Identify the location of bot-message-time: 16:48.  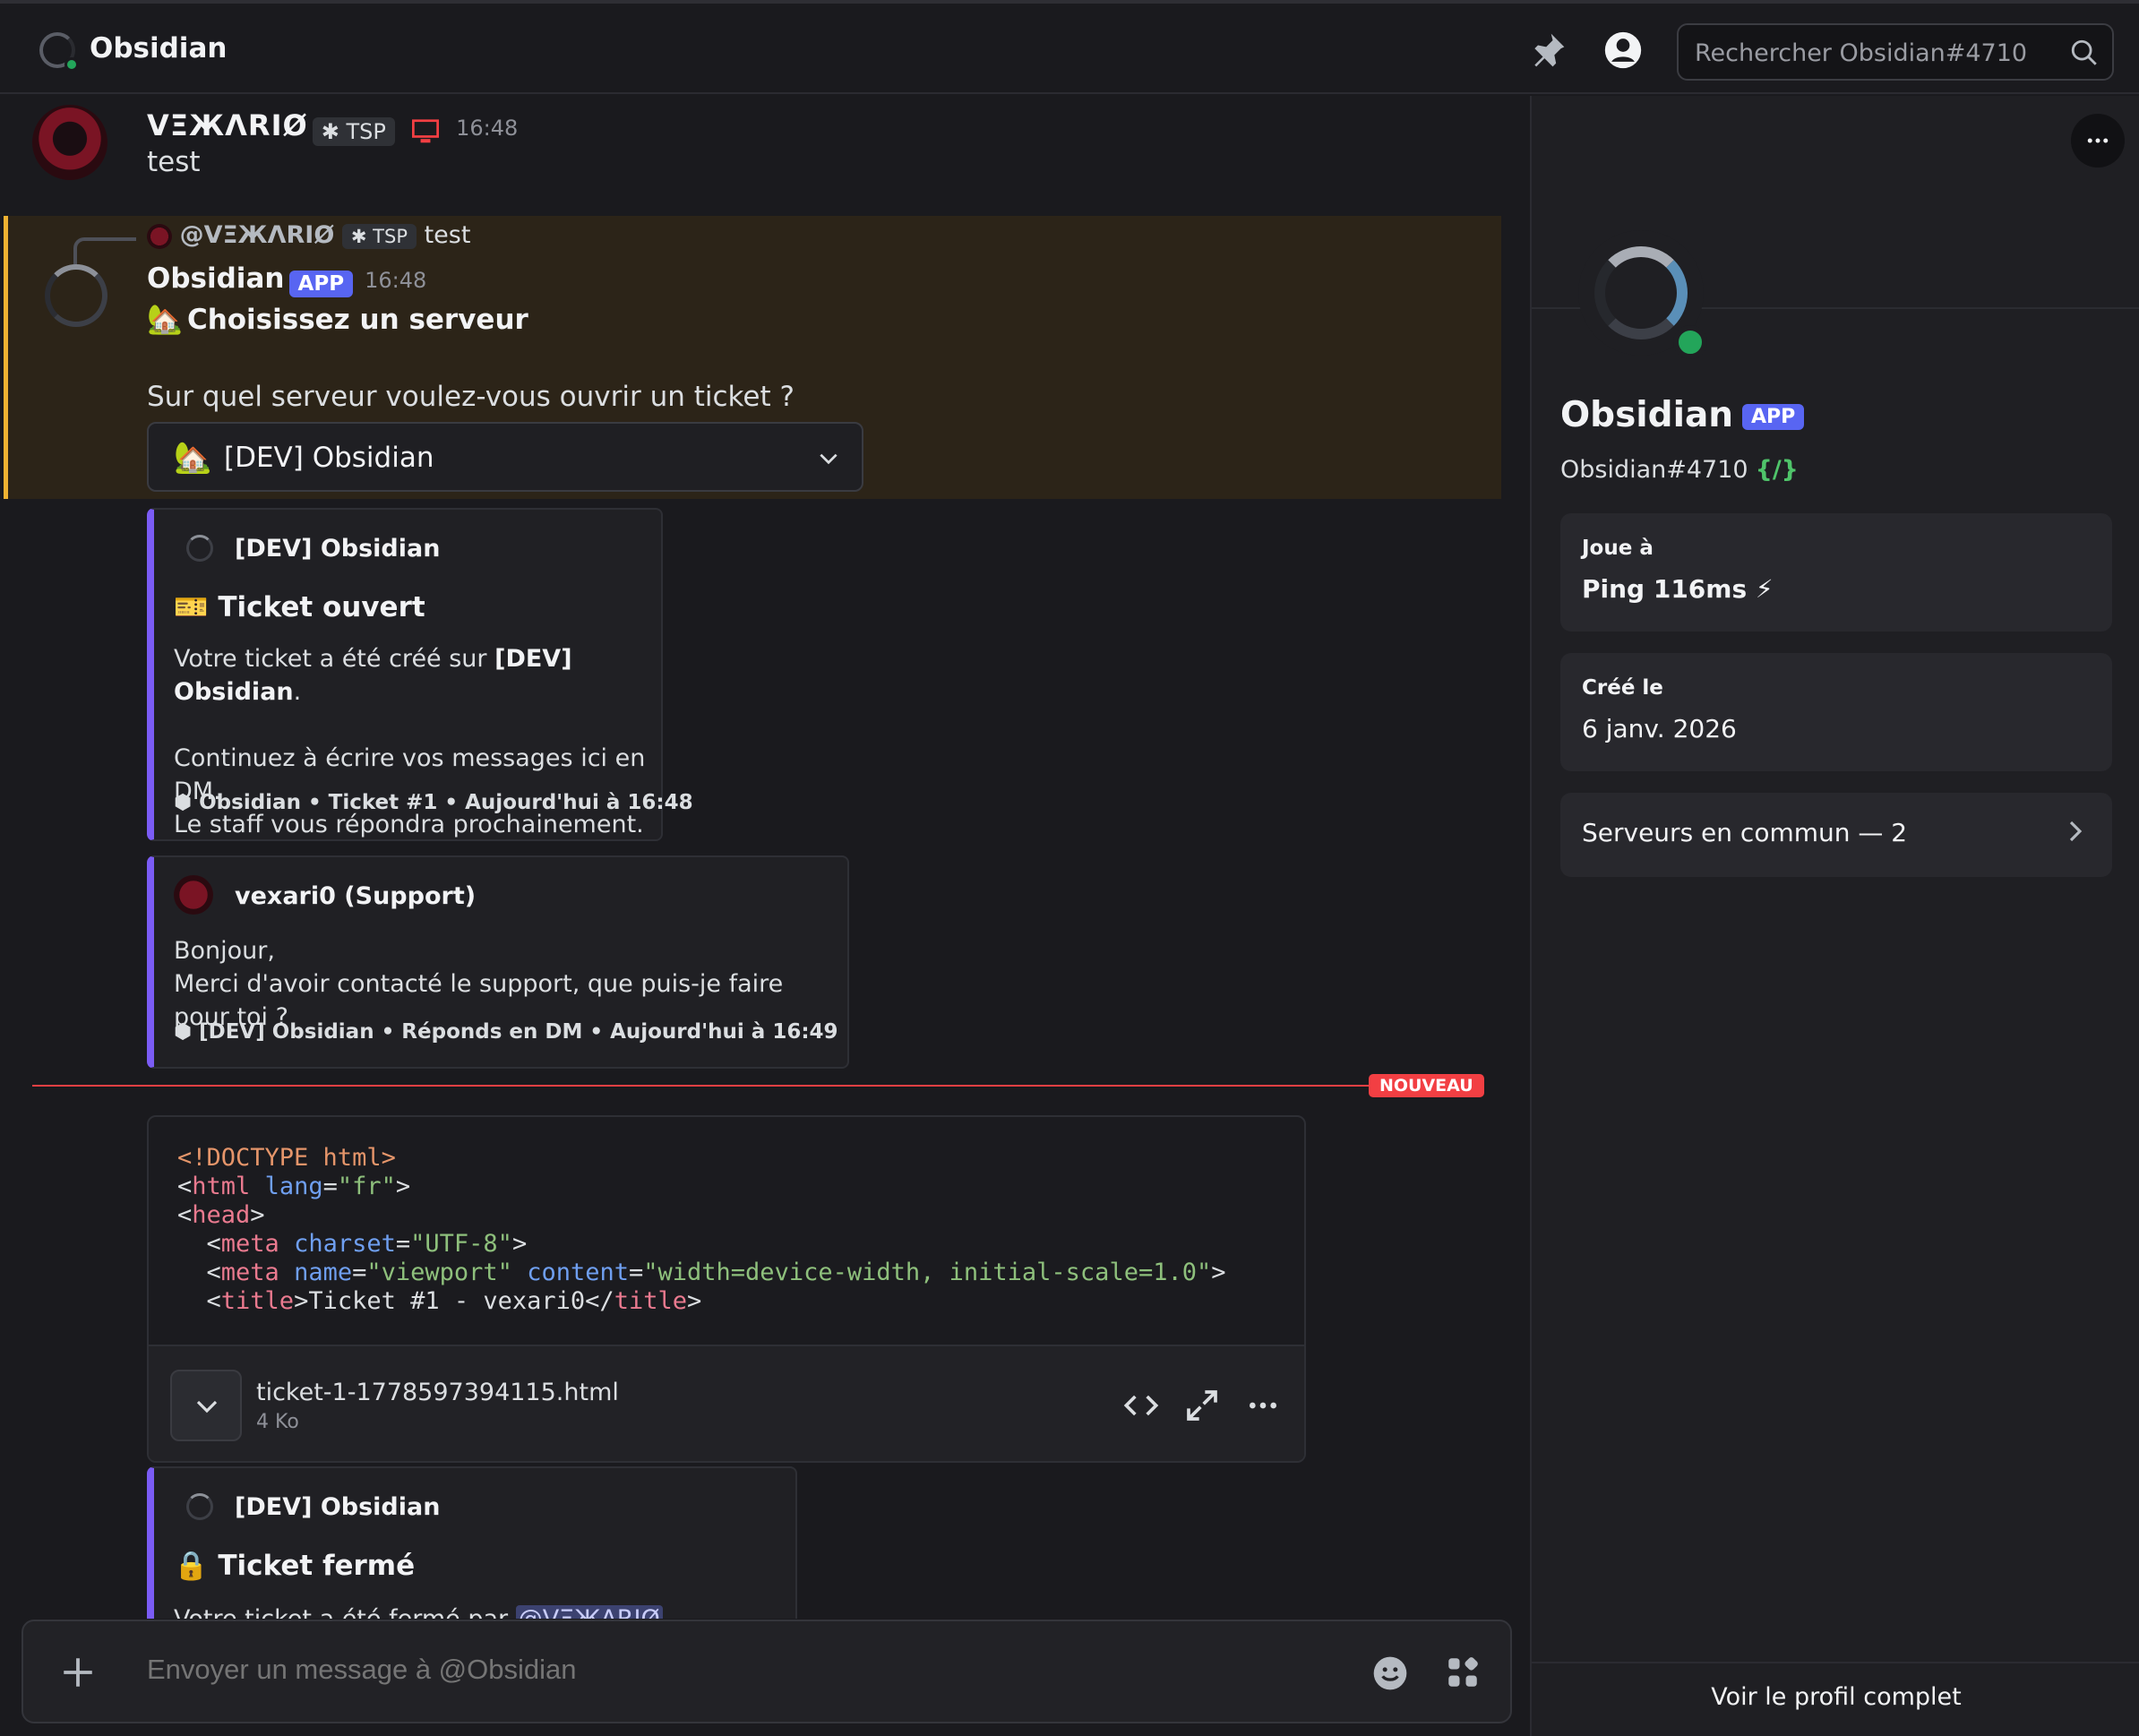
(396, 281).